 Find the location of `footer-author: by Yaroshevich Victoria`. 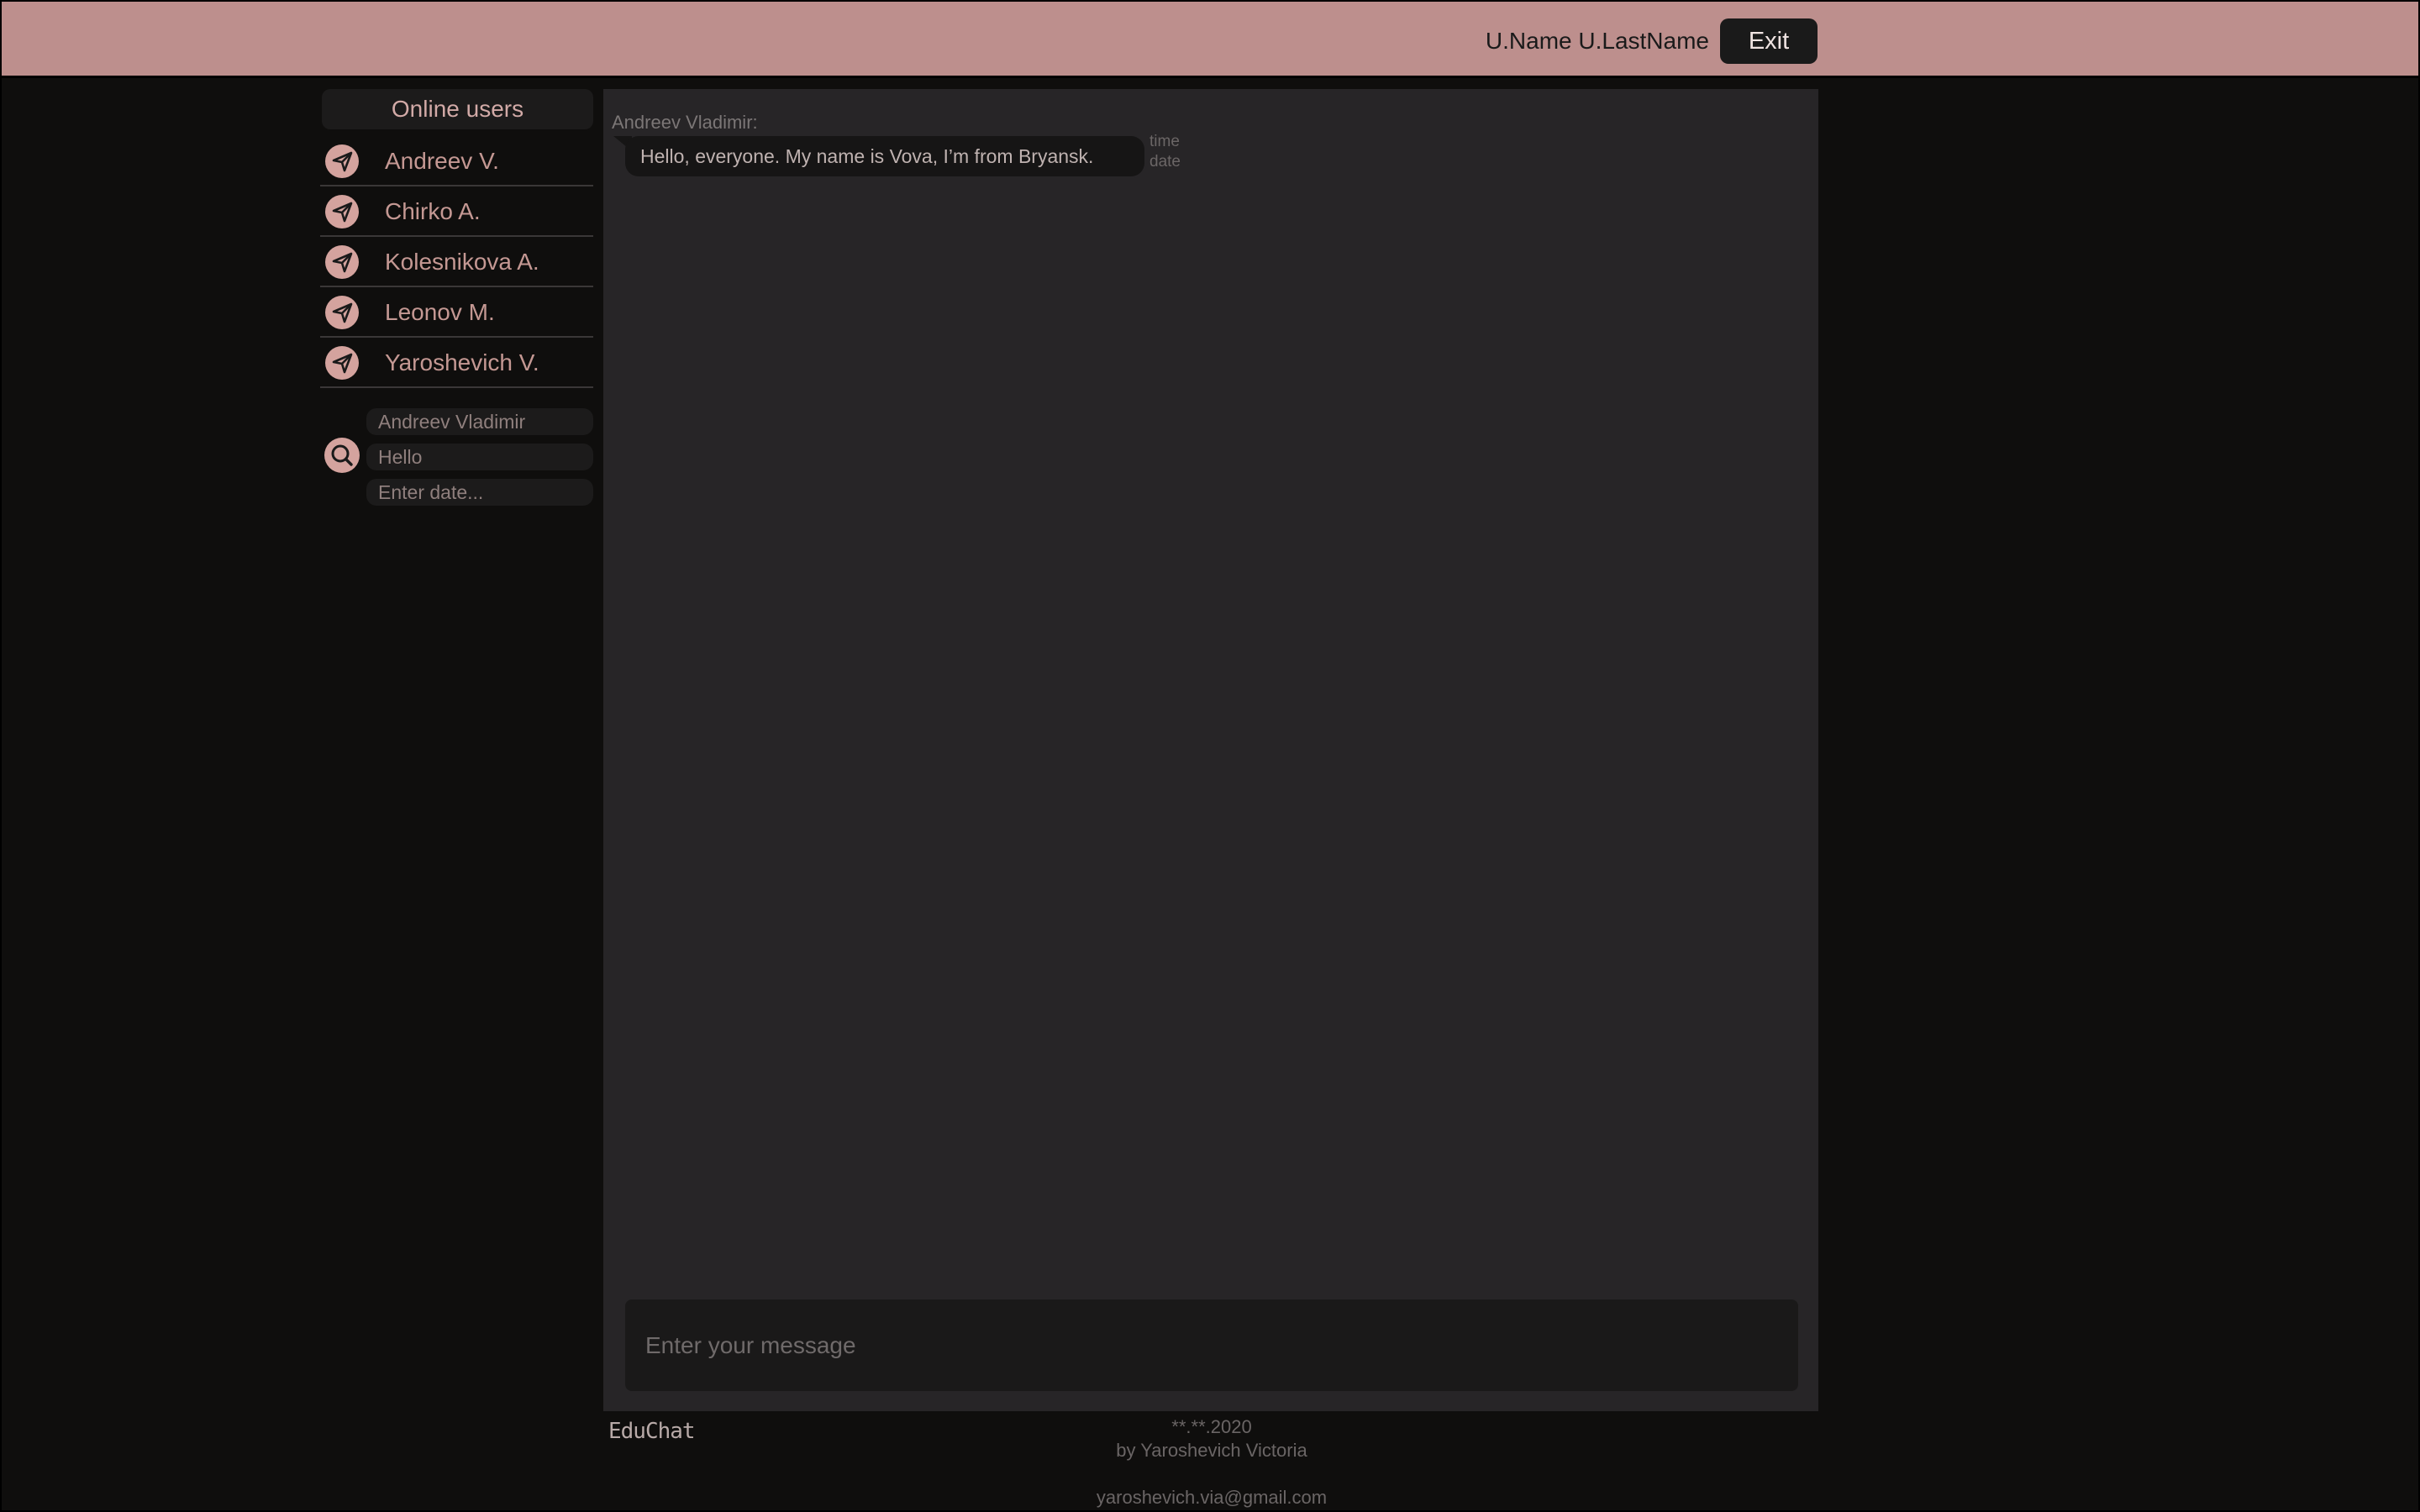

footer-author: by Yaroshevich Victoria is located at coordinates (1211, 1450).